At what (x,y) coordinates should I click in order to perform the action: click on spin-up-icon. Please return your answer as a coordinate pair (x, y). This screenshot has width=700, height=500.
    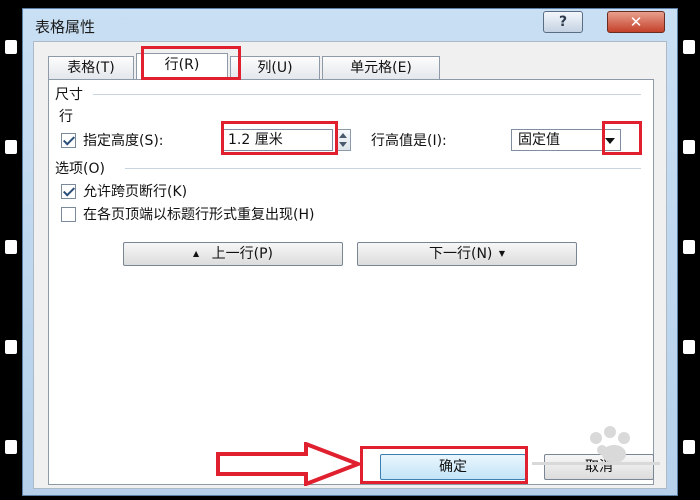
    Looking at the image, I should click on (343, 135).